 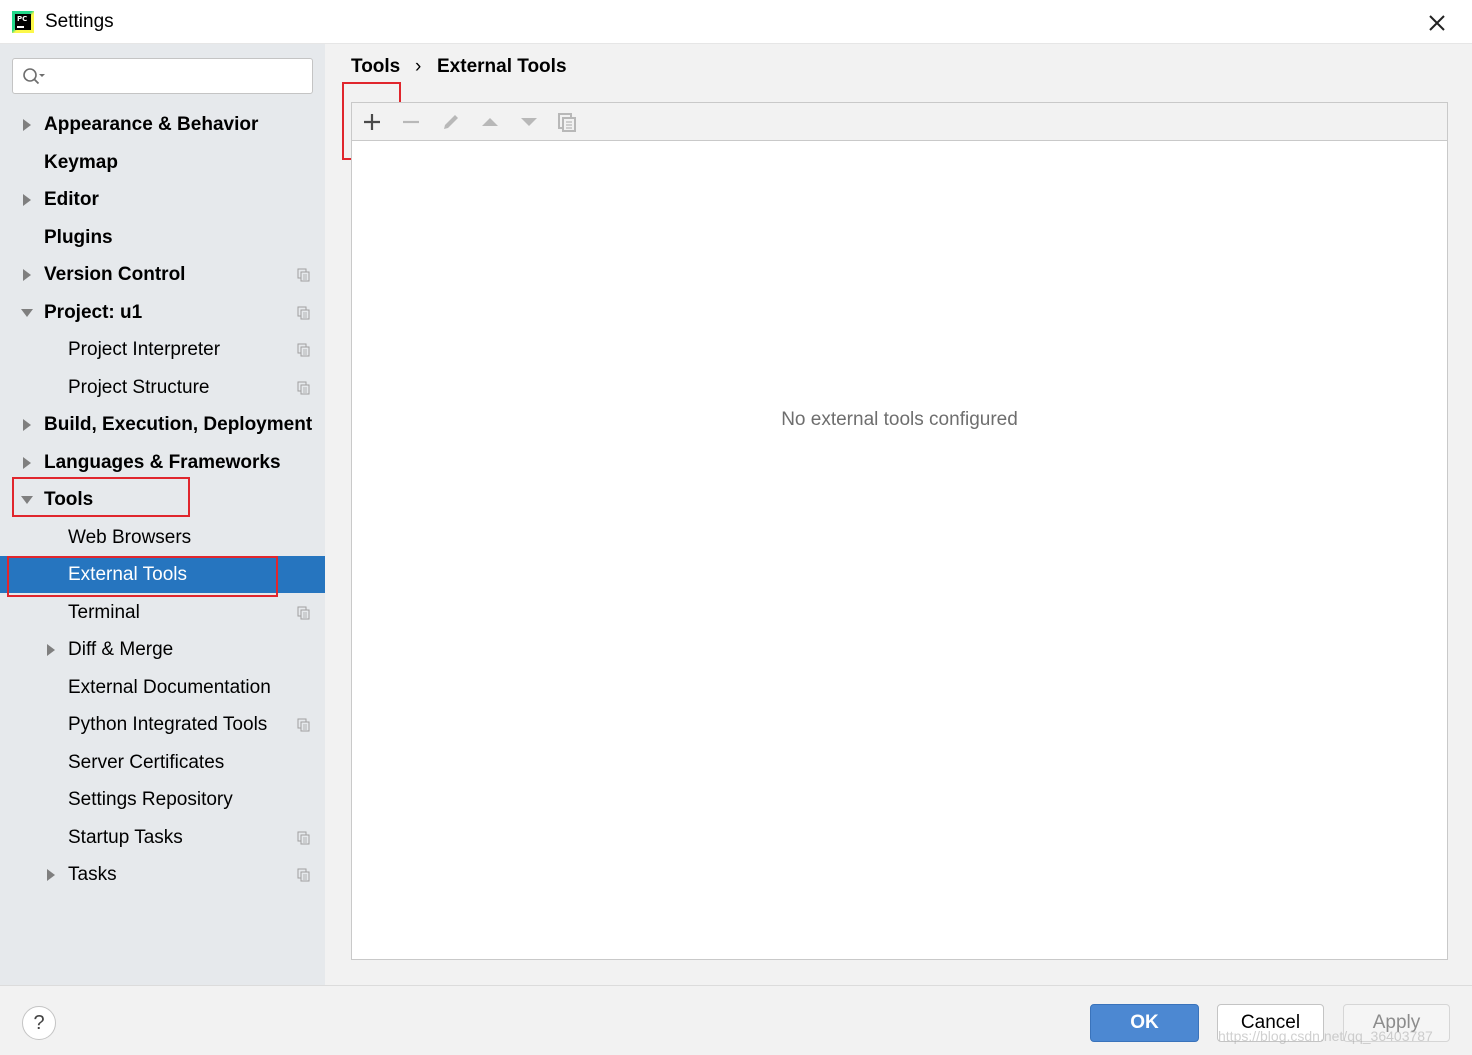 I want to click on sidebar-item-label: Tasks, so click(x=92, y=874).